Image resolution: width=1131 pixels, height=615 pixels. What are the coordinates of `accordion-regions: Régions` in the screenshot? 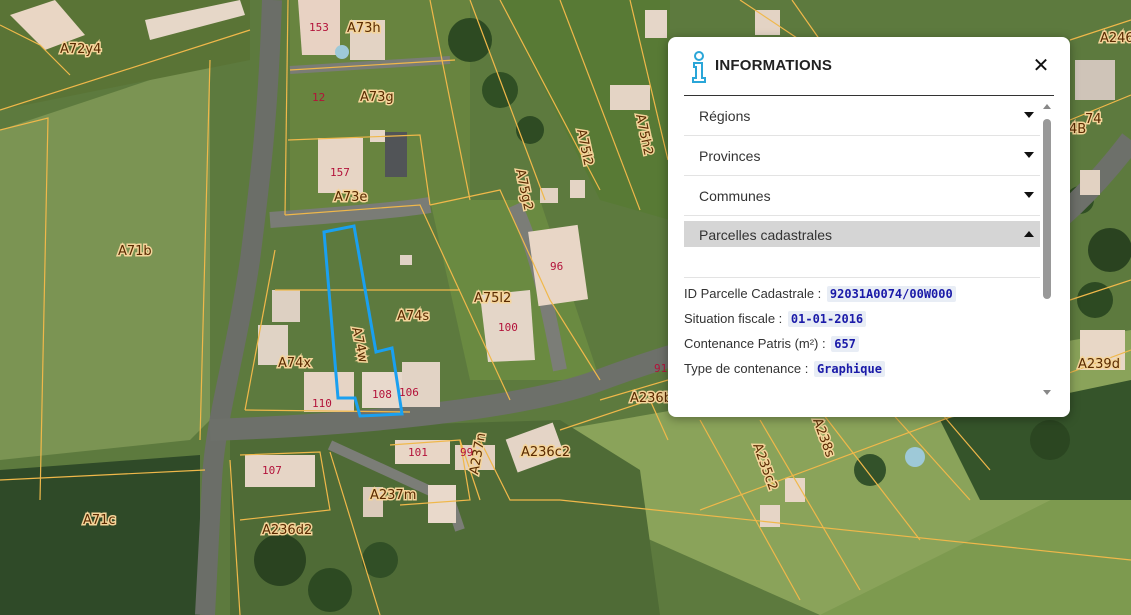 It's located at (862, 116).